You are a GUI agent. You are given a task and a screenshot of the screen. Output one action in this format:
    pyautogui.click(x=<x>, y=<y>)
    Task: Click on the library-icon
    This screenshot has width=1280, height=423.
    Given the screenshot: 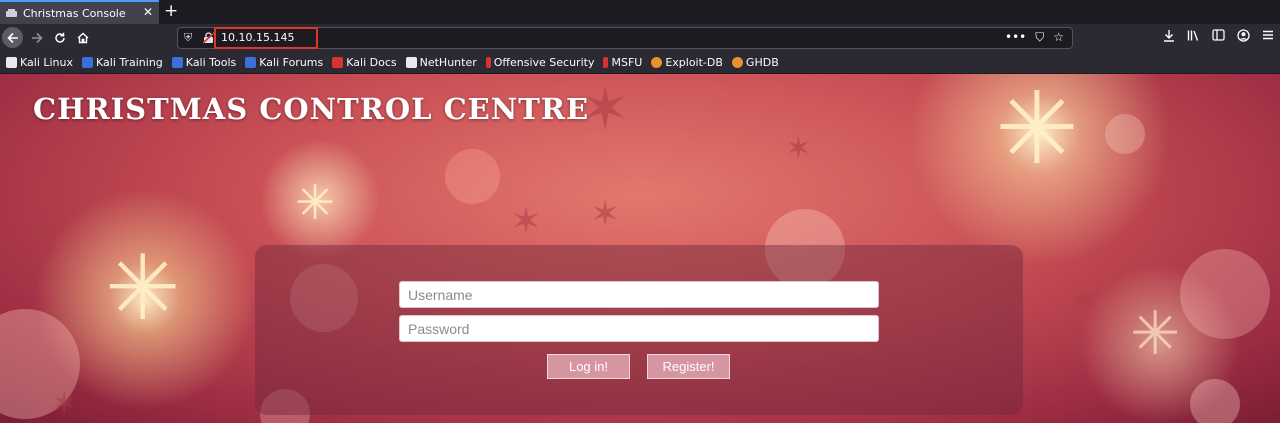 What is the action you would take?
    pyautogui.click(x=1193, y=35)
    